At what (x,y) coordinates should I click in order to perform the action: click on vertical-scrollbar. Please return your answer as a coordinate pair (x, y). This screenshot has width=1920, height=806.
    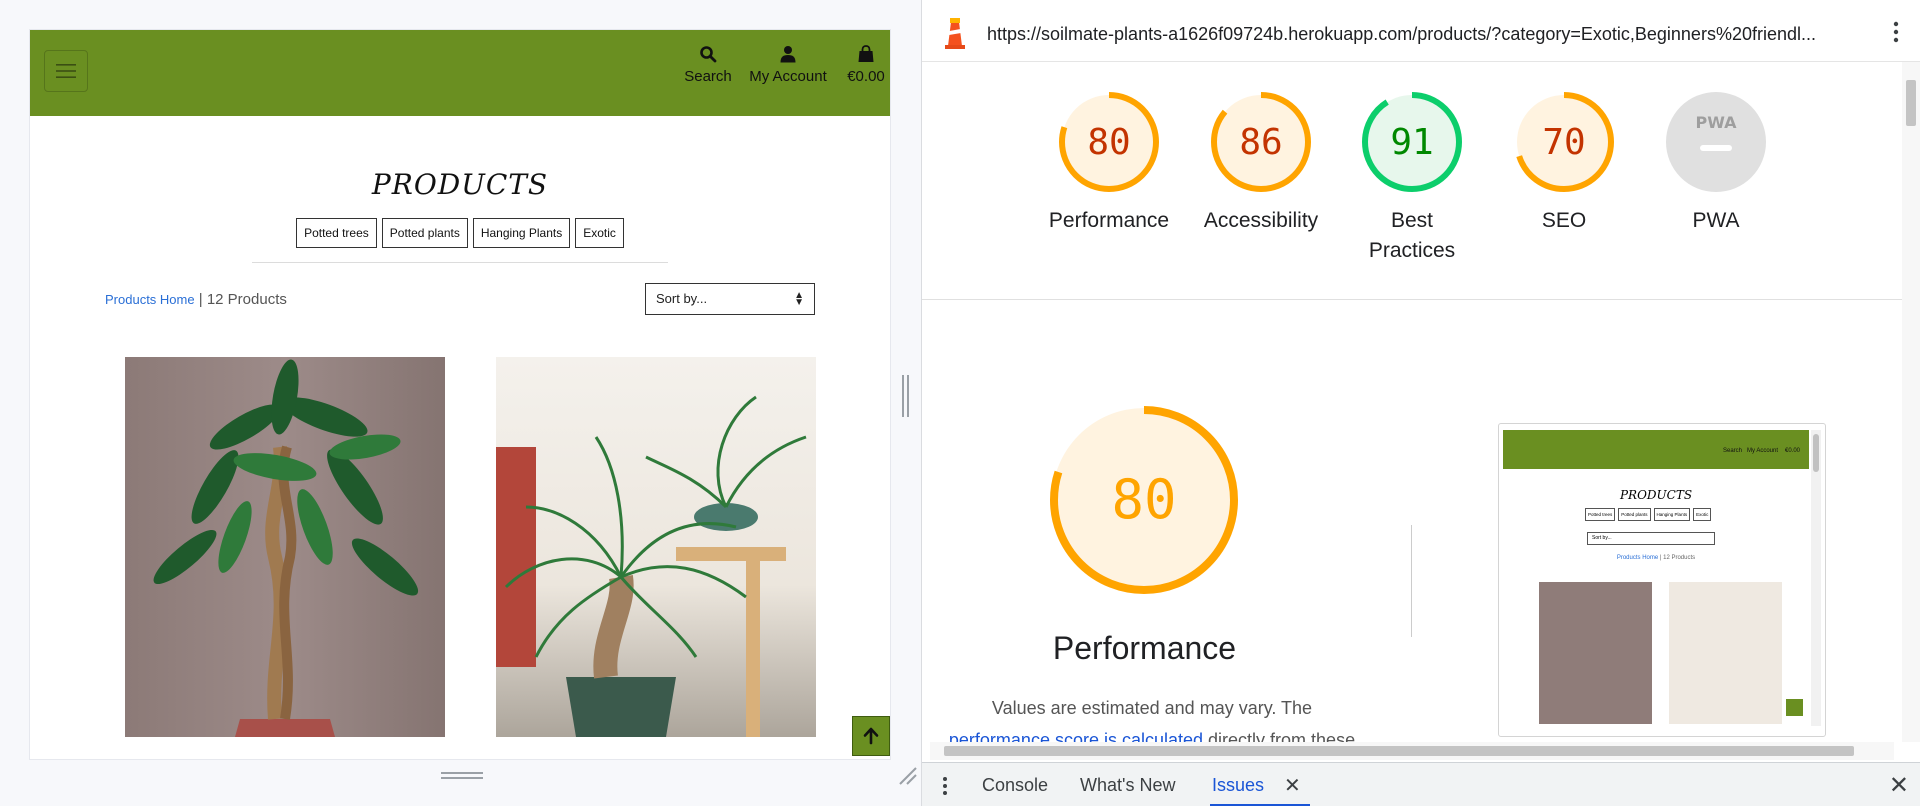
    Looking at the image, I should click on (1911, 402).